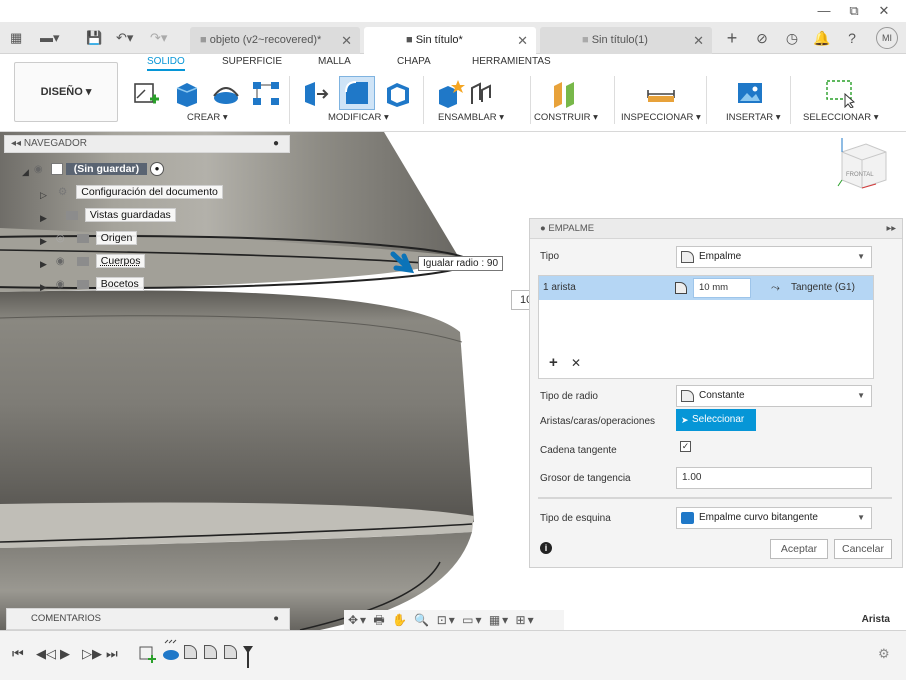 The width and height of the screenshot is (906, 680). I want to click on orbit-icon: ✥▾, so click(358, 620).